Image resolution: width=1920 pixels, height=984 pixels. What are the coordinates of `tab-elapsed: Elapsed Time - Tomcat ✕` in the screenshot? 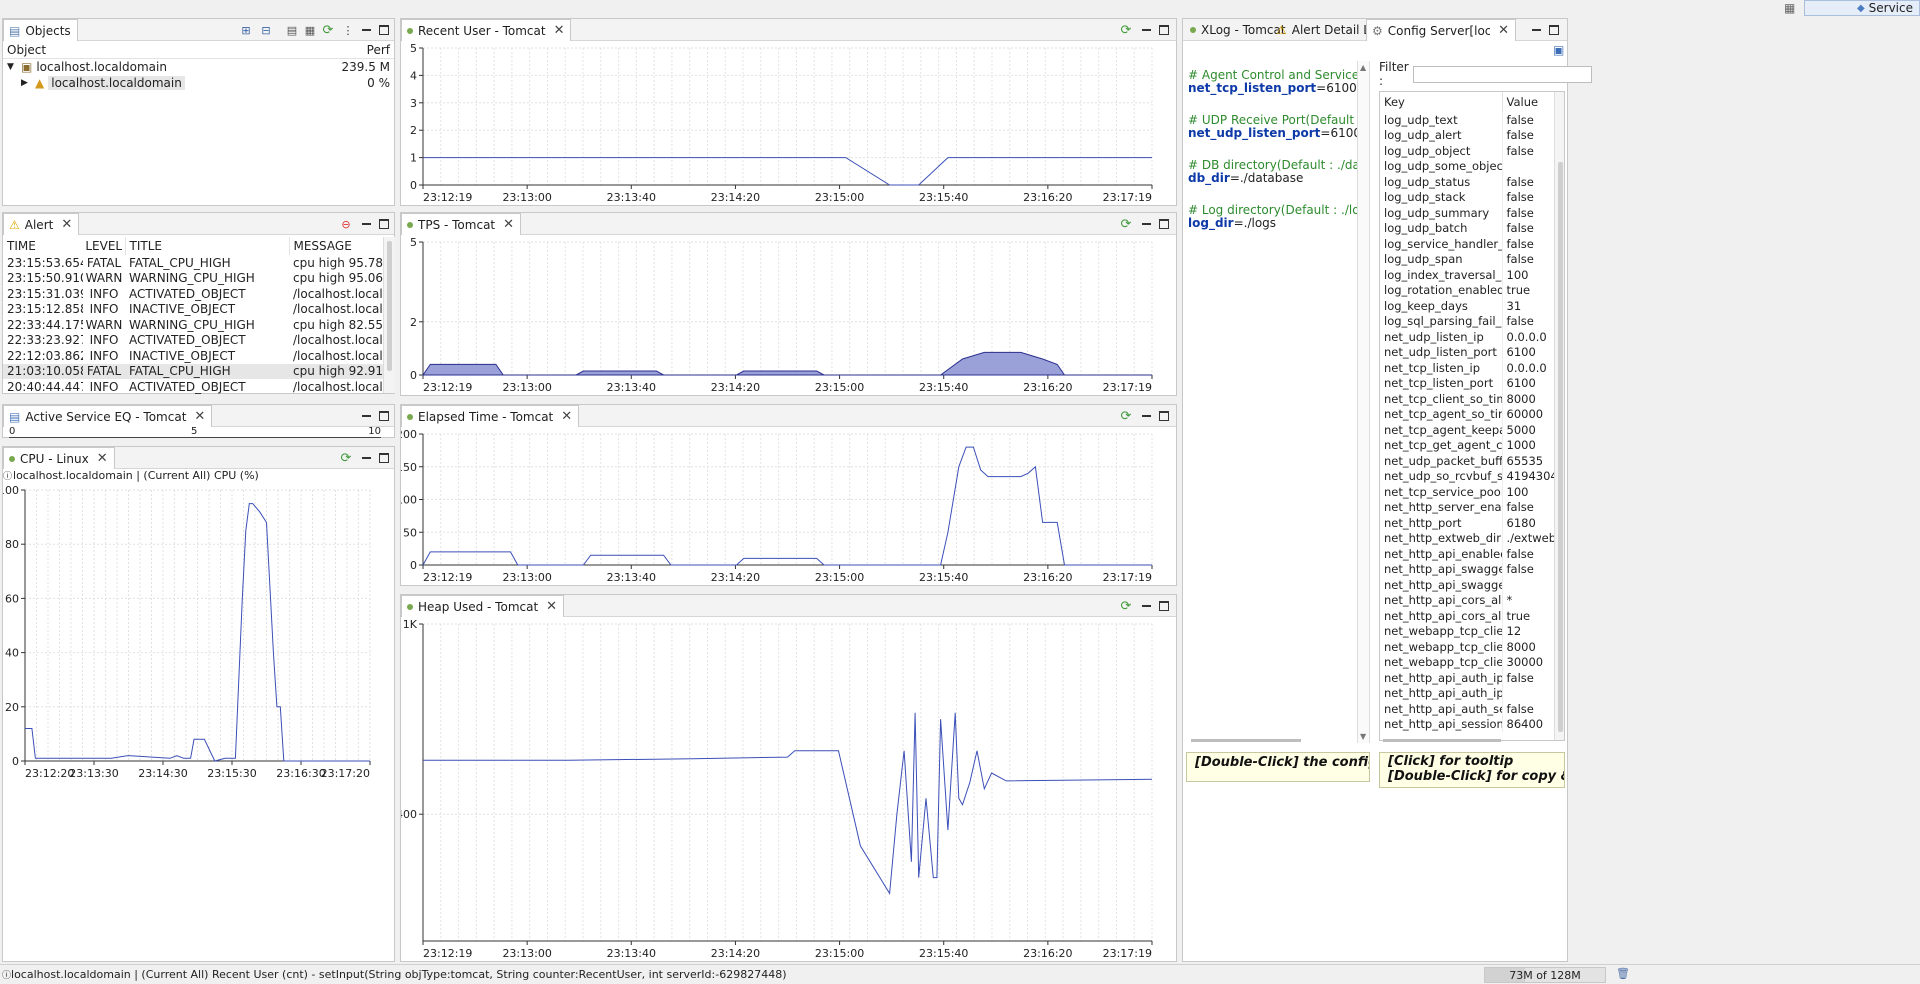 It's located at (490, 416).